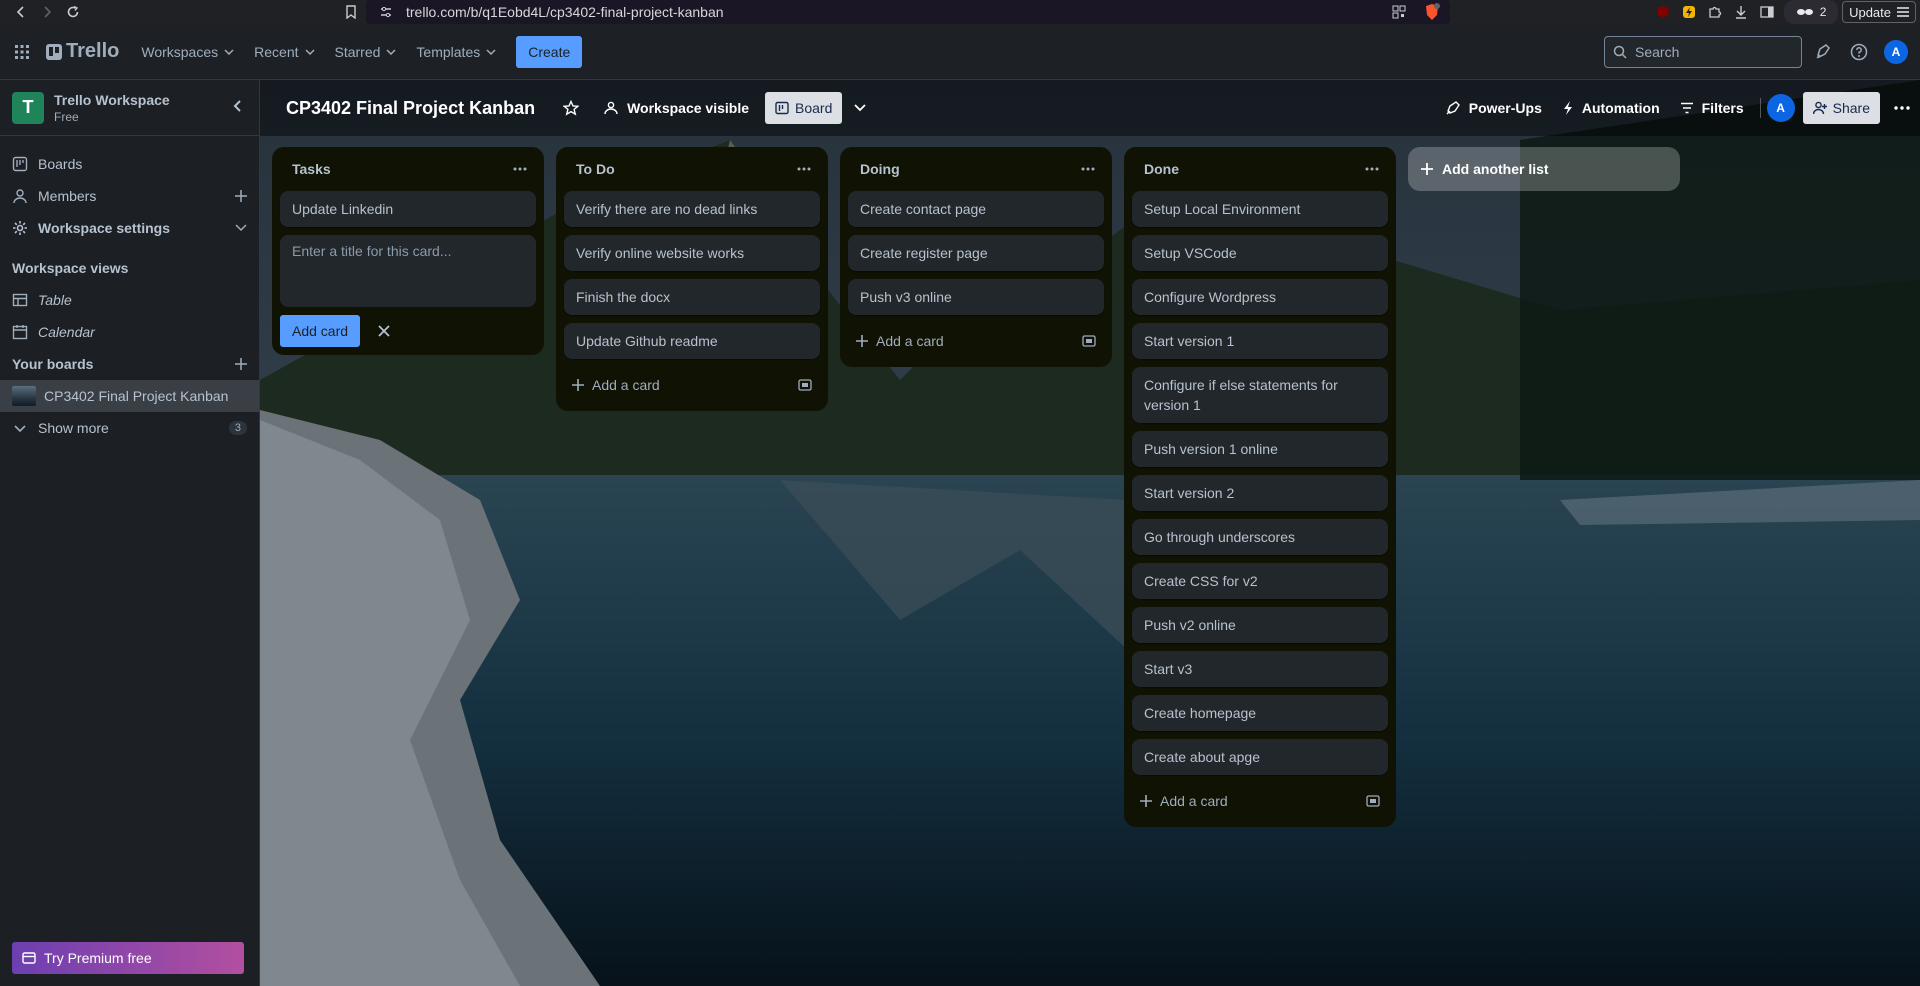 The height and width of the screenshot is (986, 1920). Describe the element at coordinates (366, 52) in the screenshot. I see `nav-starred: Starred` at that location.